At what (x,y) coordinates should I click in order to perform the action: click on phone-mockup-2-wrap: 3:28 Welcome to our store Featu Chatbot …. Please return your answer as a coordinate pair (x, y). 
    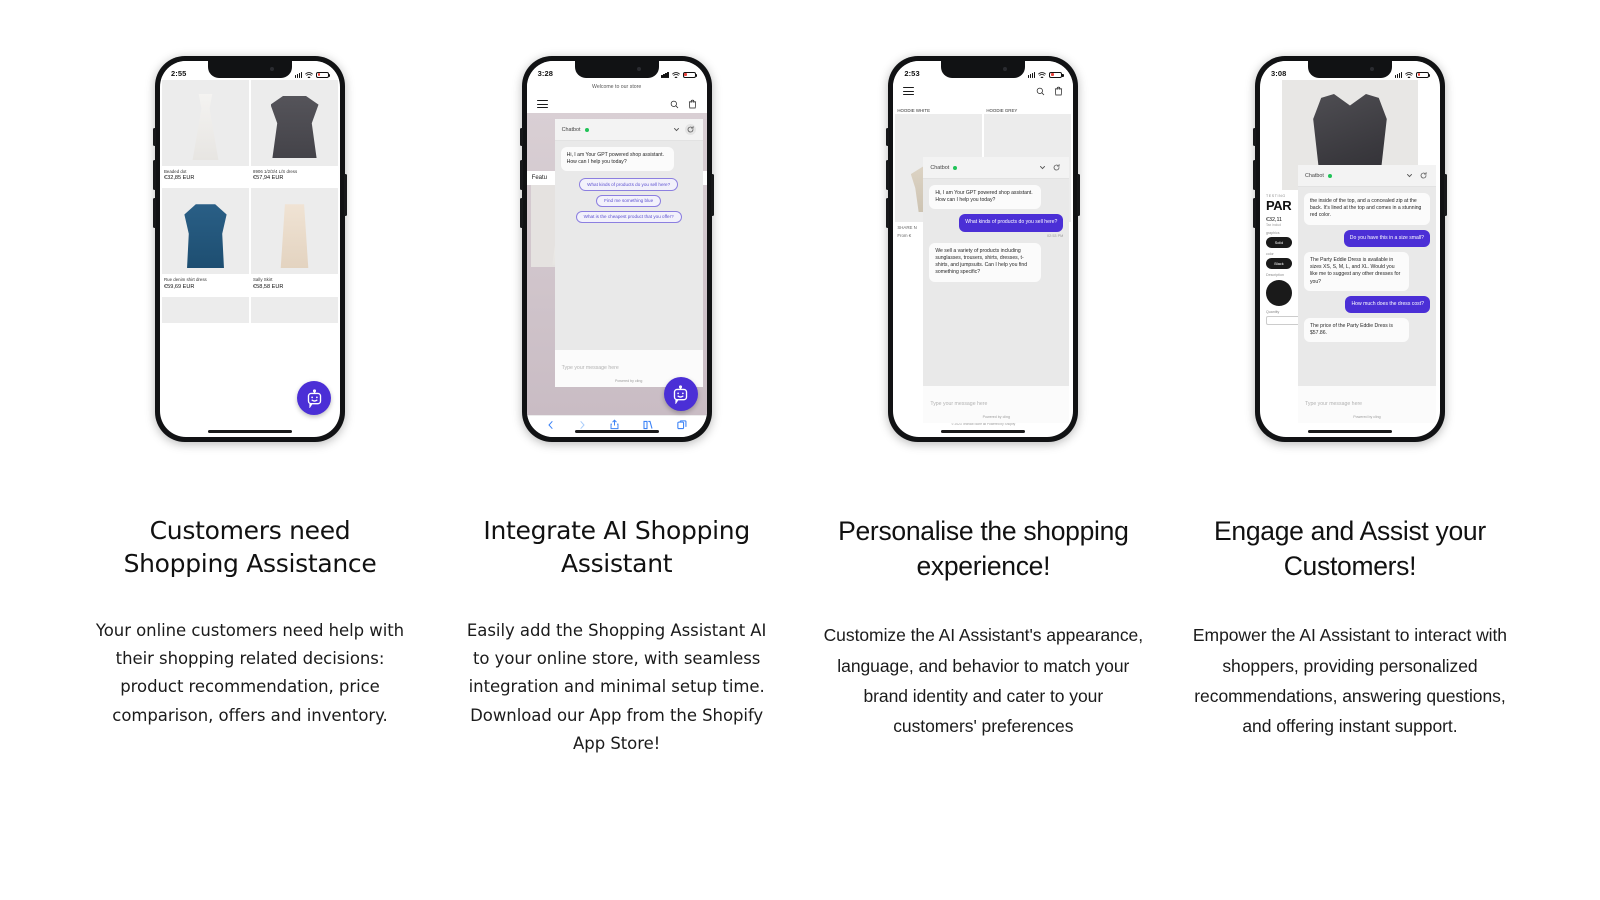
    Looking at the image, I should click on (617, 256).